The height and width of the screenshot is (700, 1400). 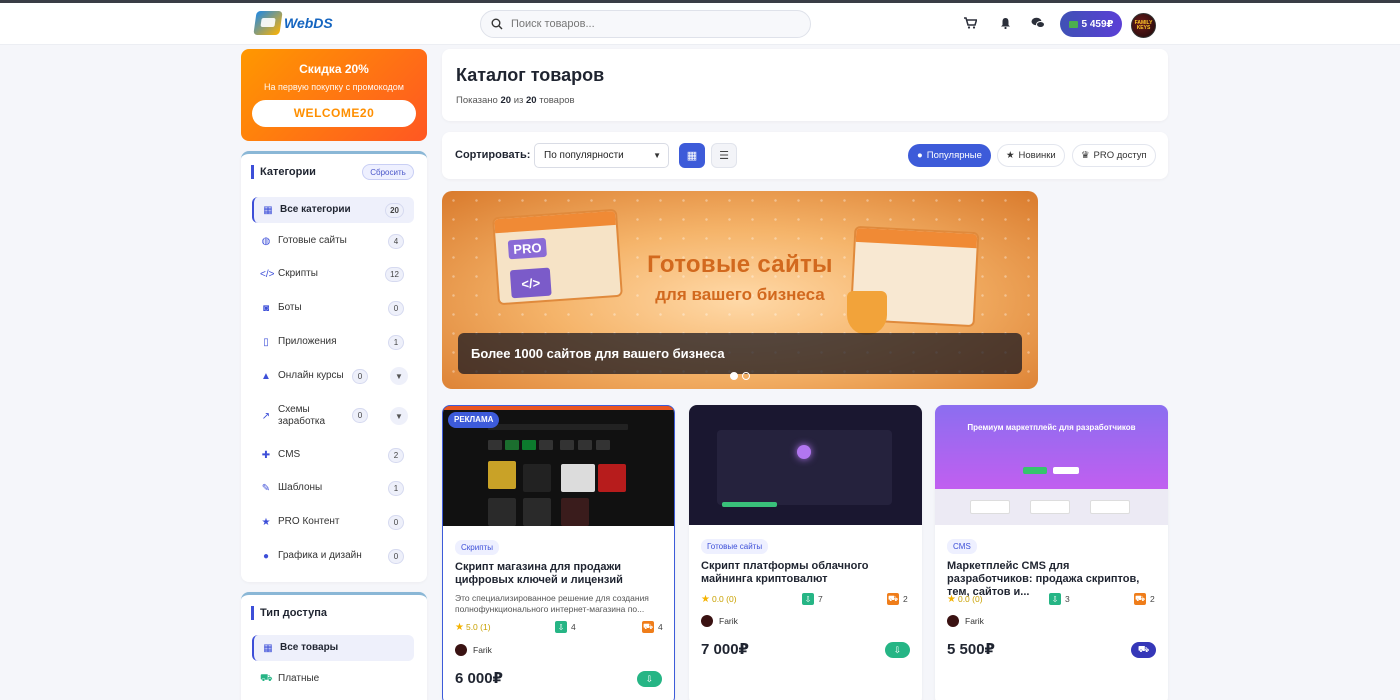 I want to click on downloads-stat: ⇩ 4, so click(x=565, y=627).